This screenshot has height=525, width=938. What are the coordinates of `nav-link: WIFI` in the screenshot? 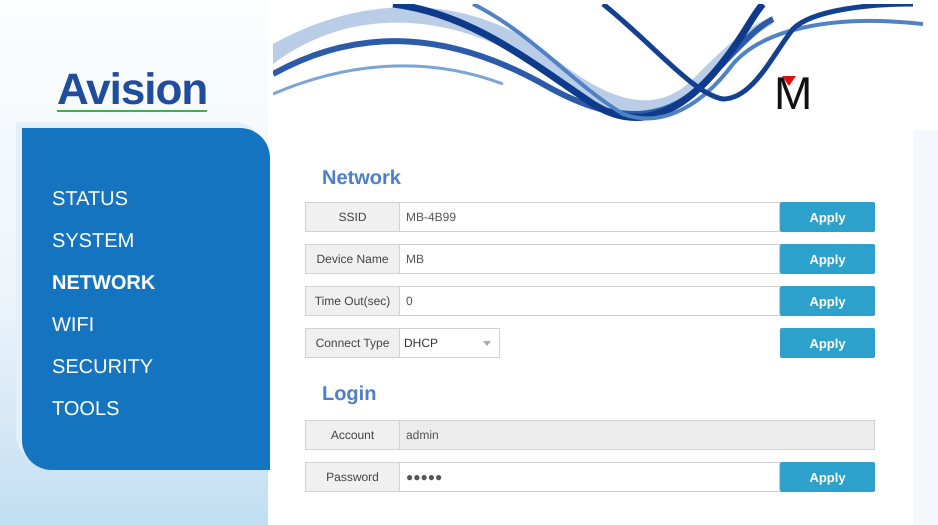 It's located at (73, 331).